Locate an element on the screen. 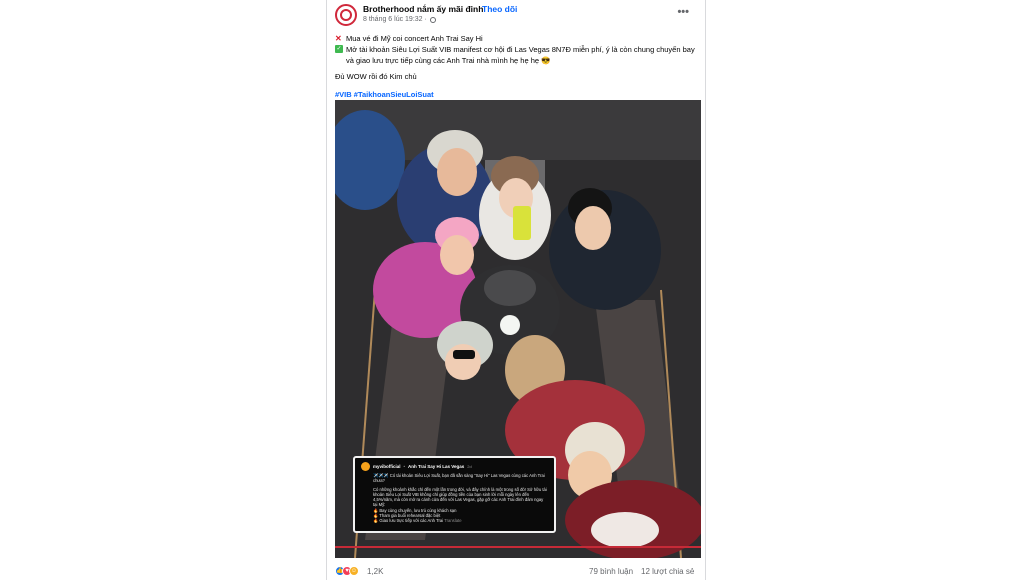 The width and height of the screenshot is (1032, 580). avatar-logo-icon is located at coordinates (346, 15).